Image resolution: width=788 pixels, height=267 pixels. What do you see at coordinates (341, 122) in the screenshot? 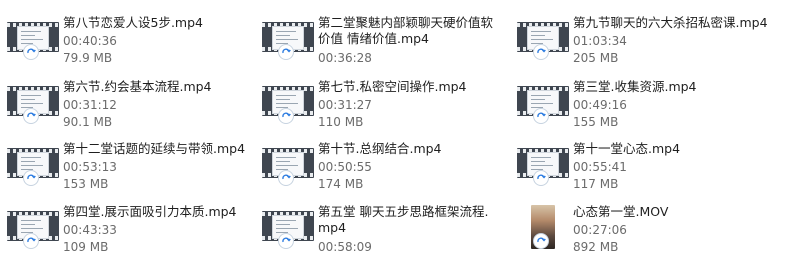
I see `file-size: 110 MB` at bounding box center [341, 122].